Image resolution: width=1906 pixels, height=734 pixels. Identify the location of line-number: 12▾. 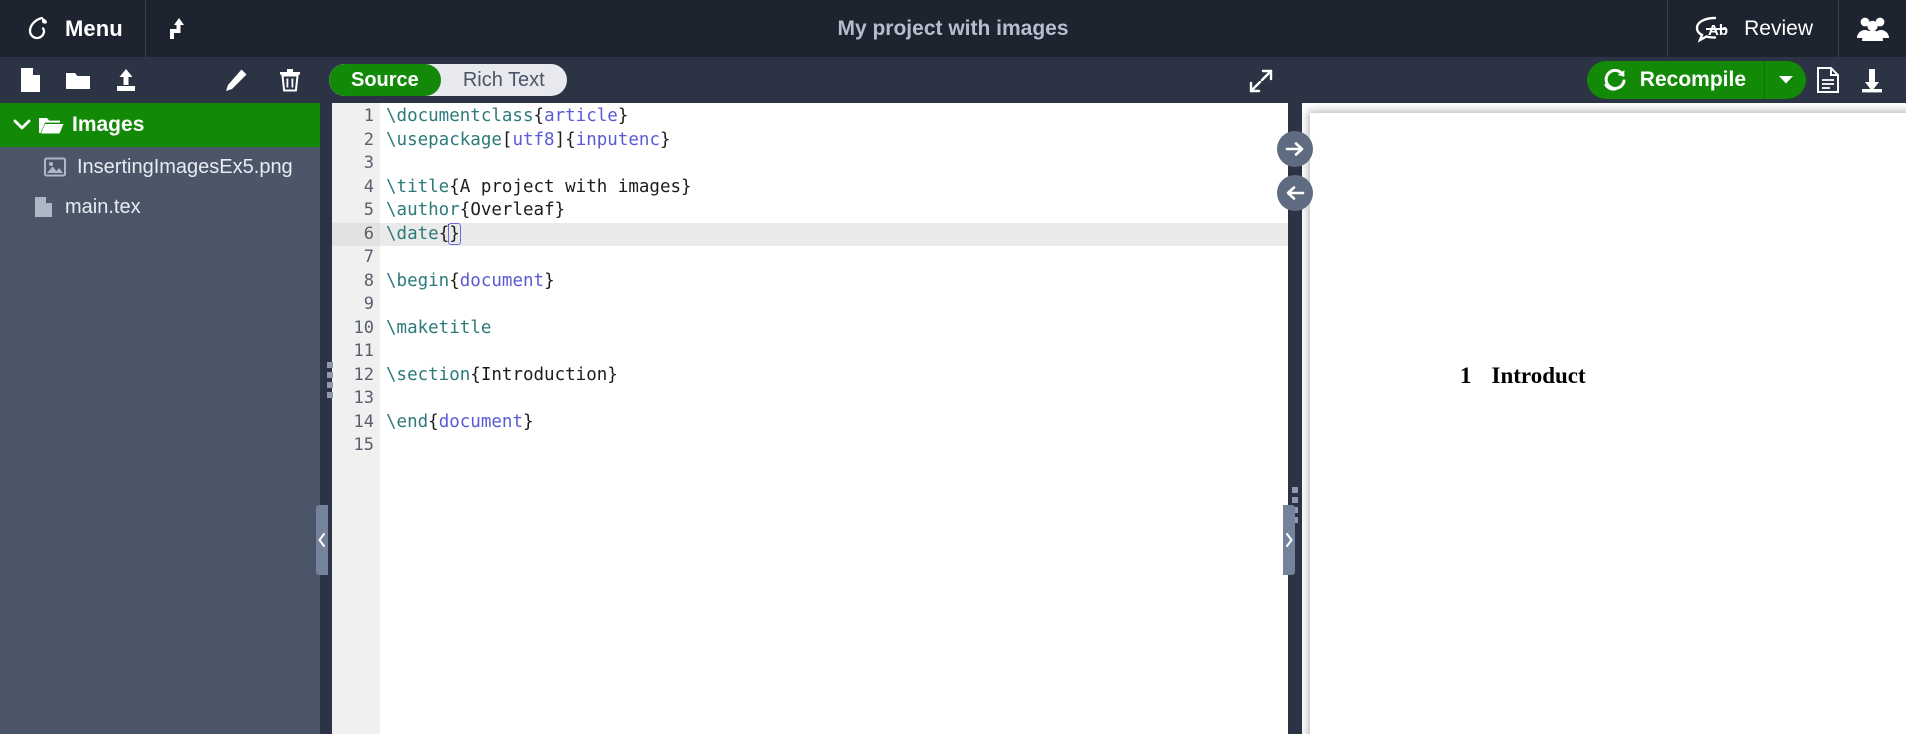
(362, 376).